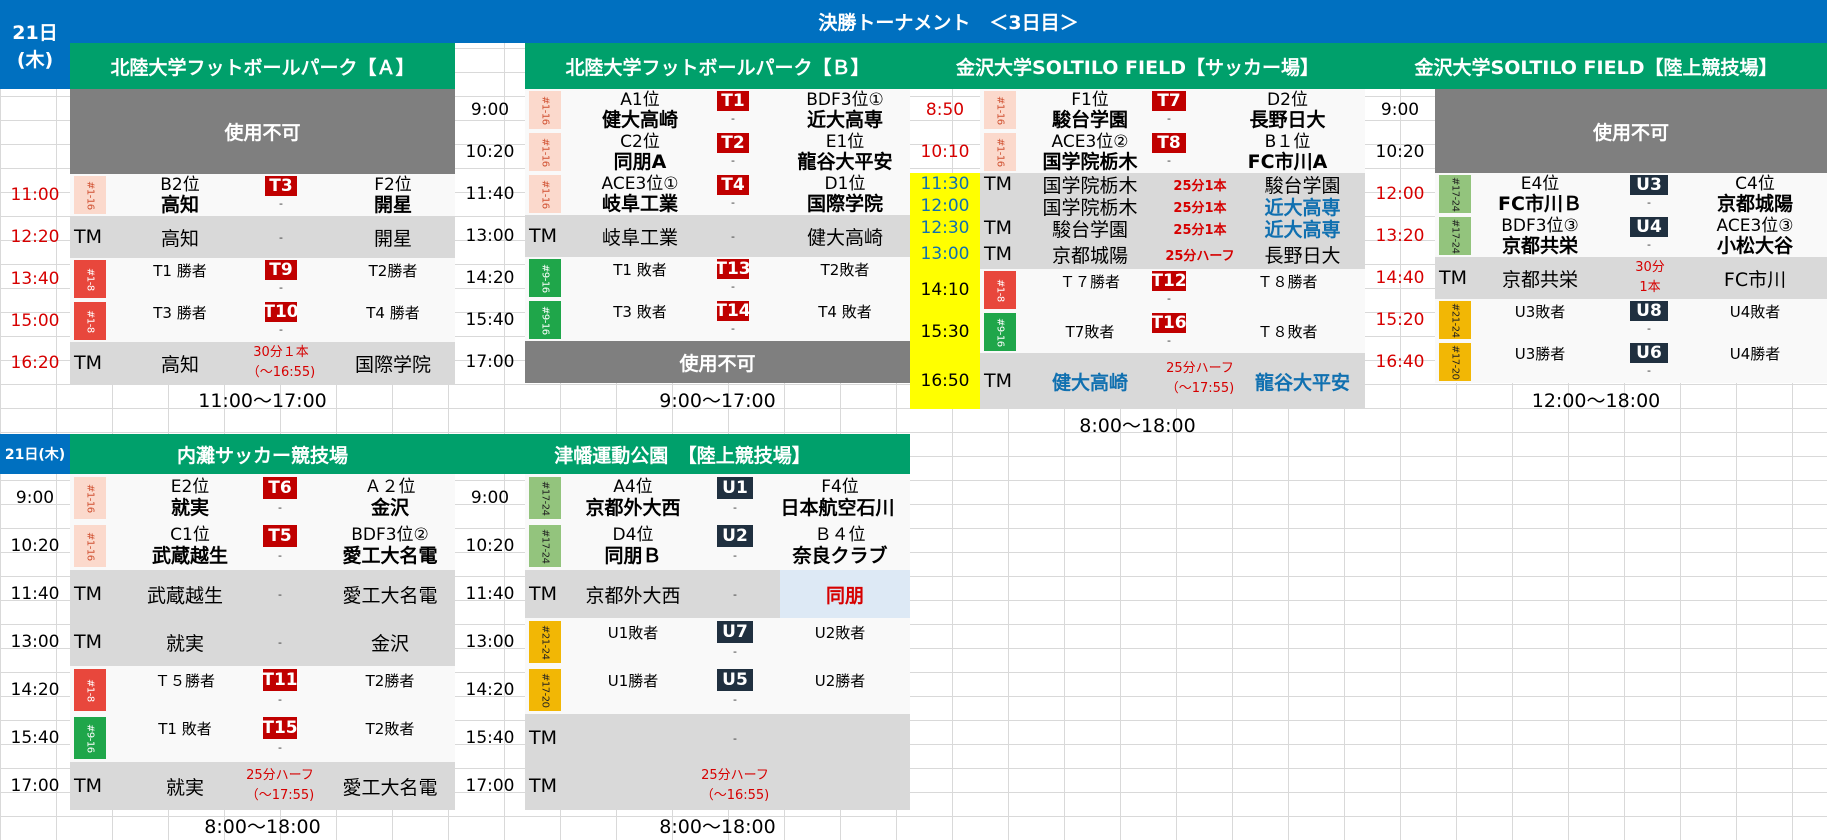 The width and height of the screenshot is (1827, 840). Describe the element at coordinates (1089, 120) in the screenshot. I see `home-team: 駿台学園` at that location.